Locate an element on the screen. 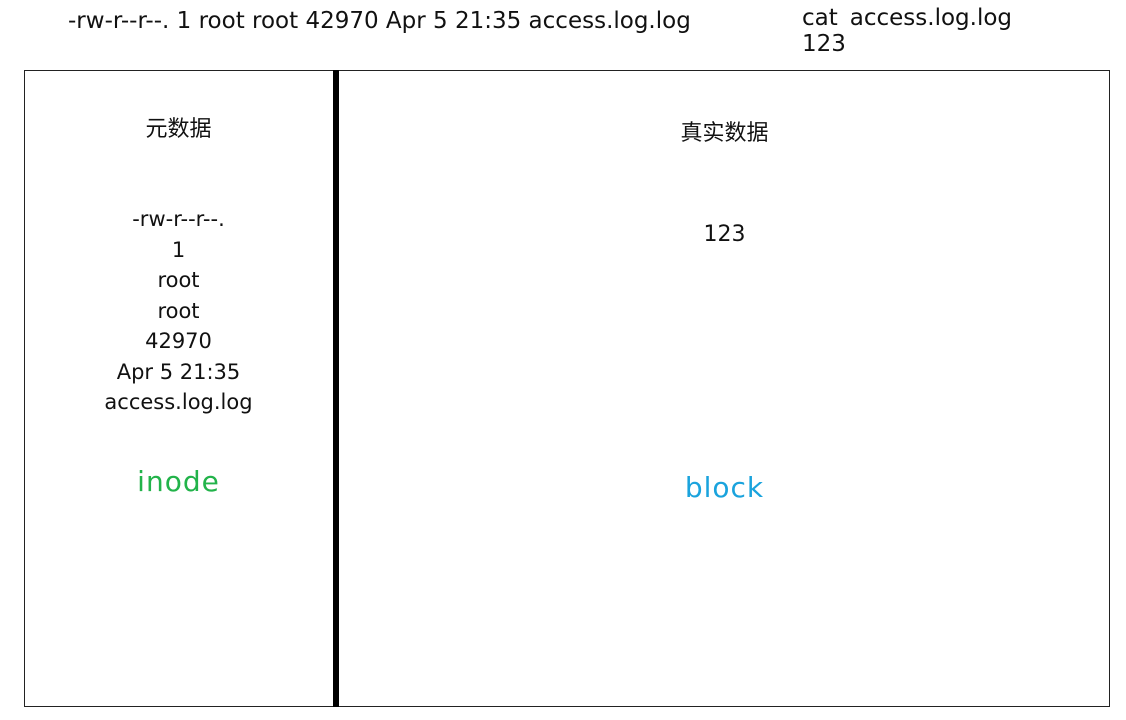 Image resolution: width=1126 pixels, height=720 pixels. metadata-modified-time: Apr 5 21:35 is located at coordinates (178, 371).